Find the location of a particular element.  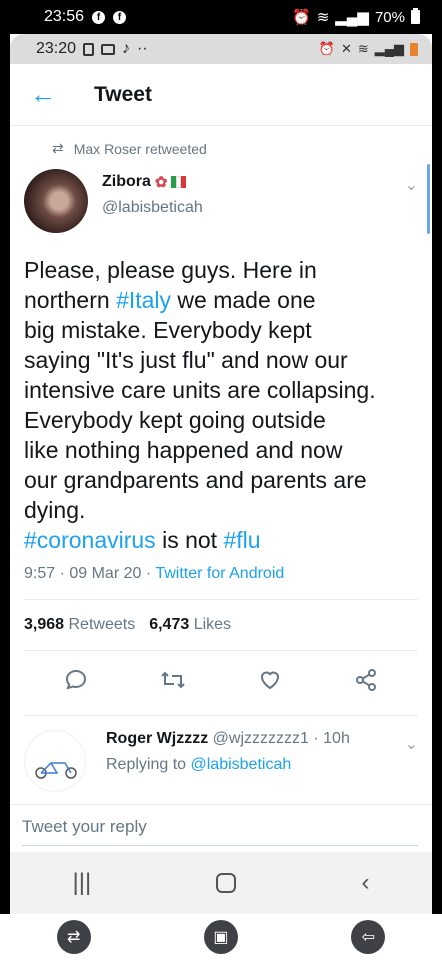

wifi-icon-inner: ≋ is located at coordinates (363, 48).